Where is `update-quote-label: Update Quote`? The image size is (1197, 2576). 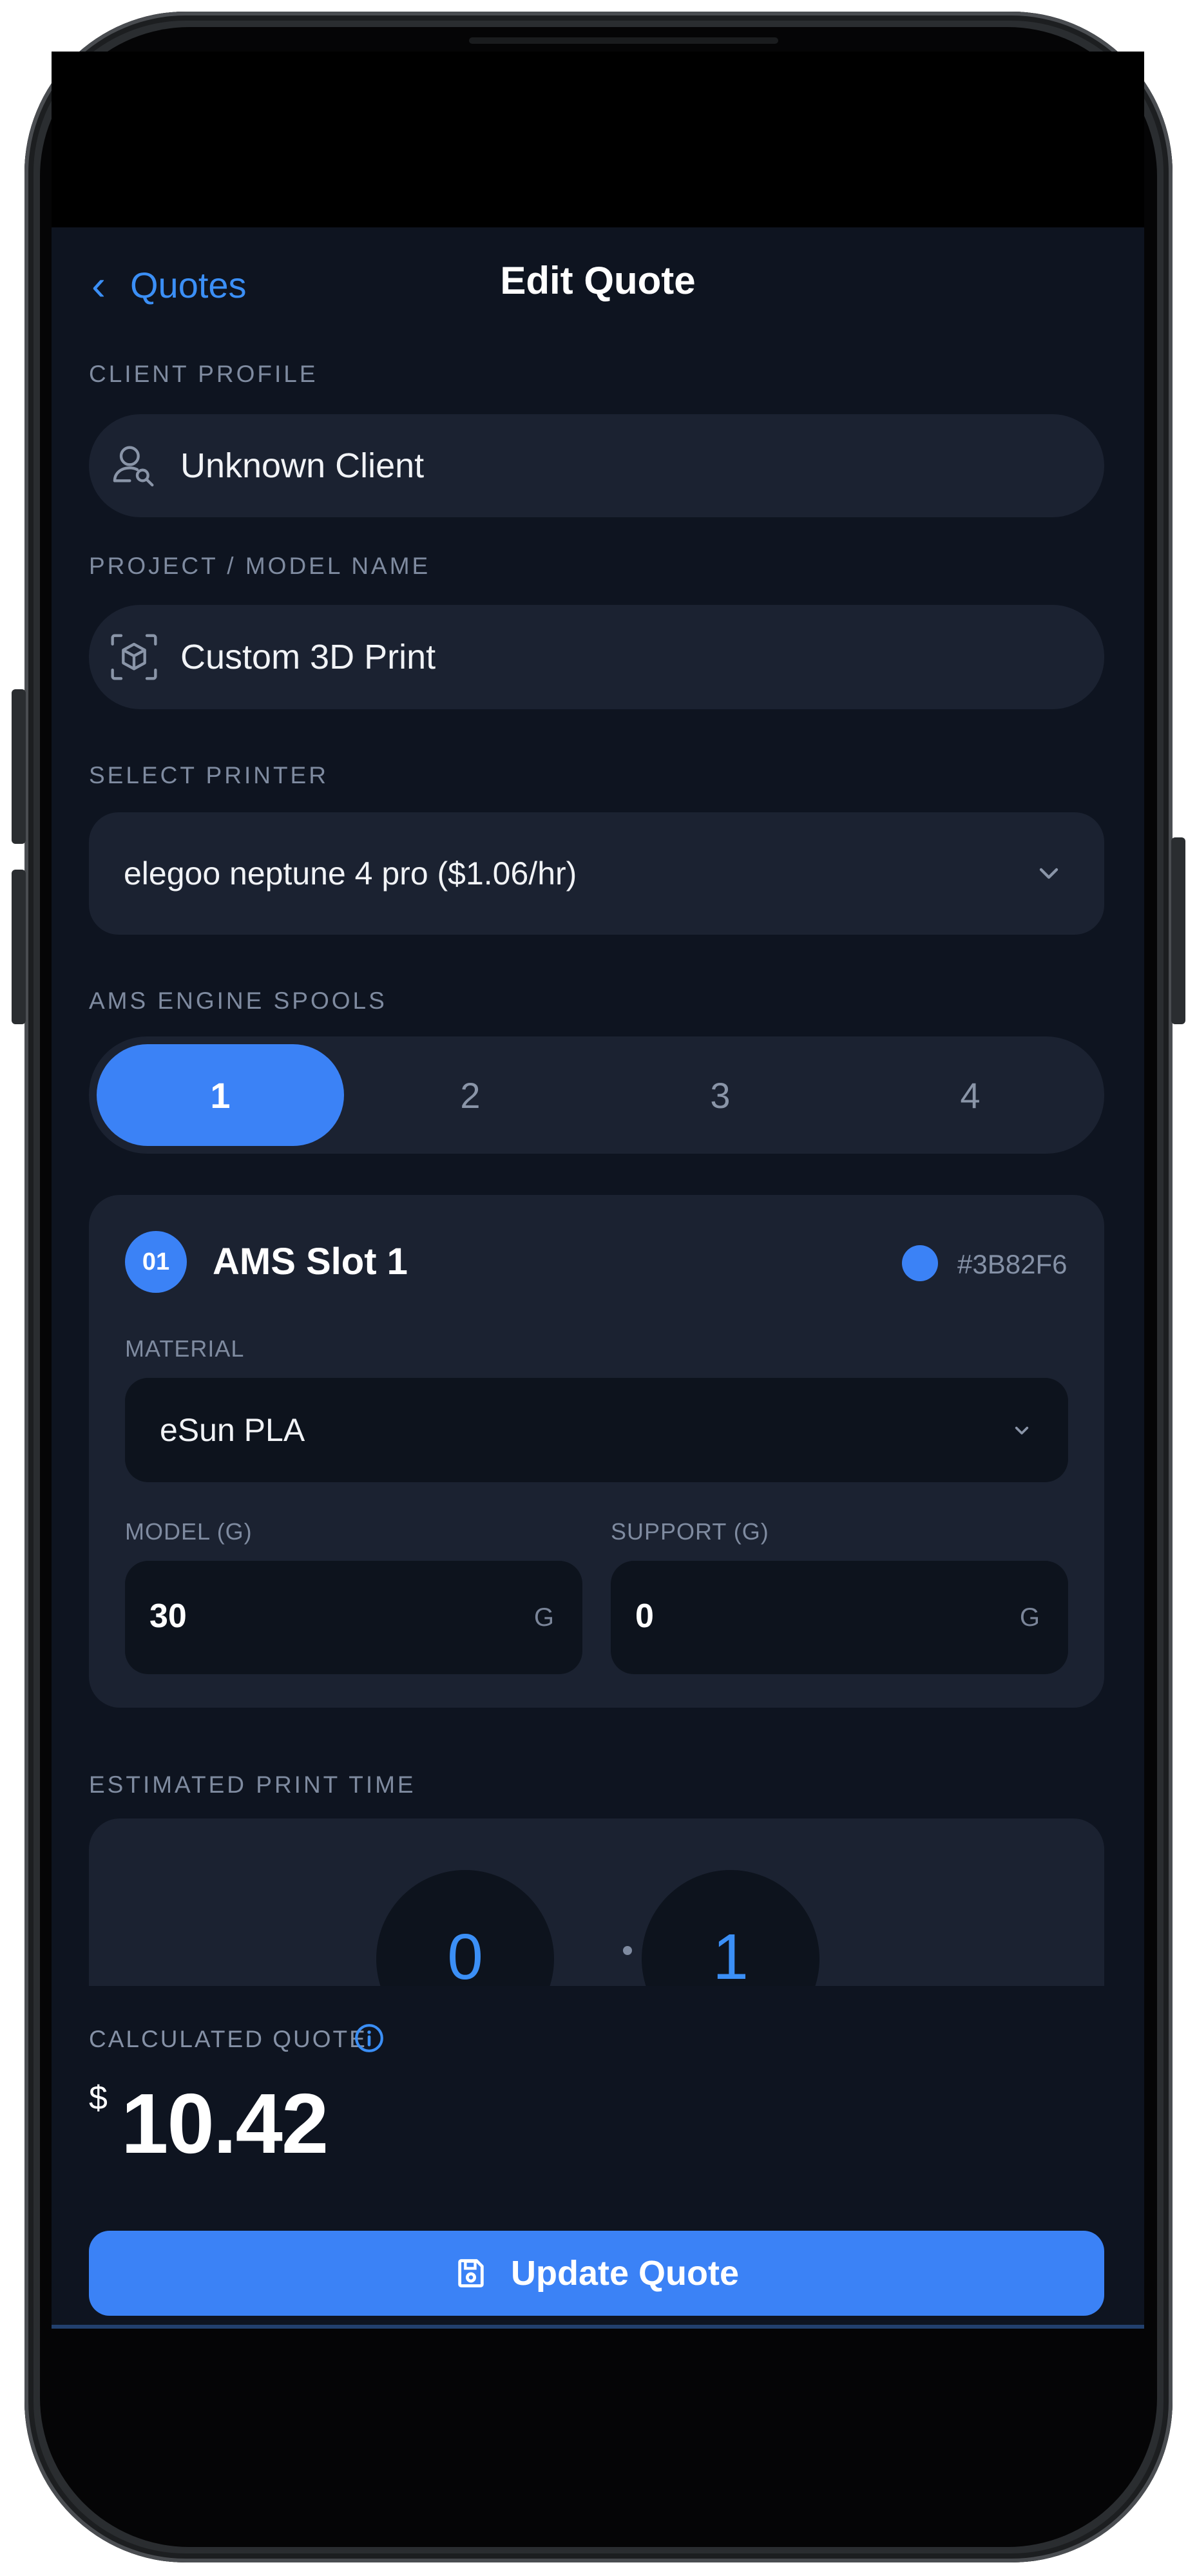 update-quote-label: Update Quote is located at coordinates (624, 2273).